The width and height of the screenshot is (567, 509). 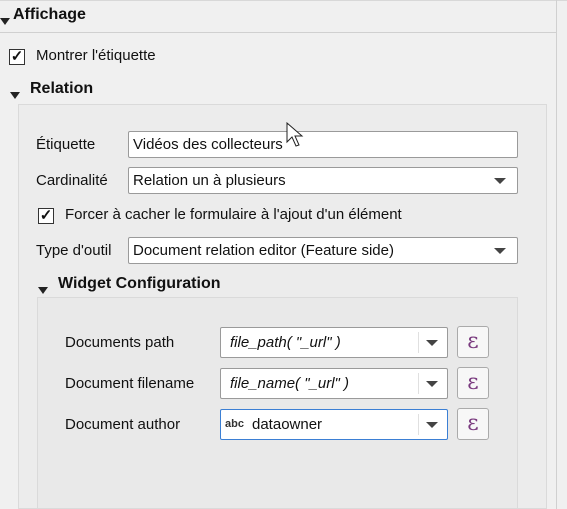 I want to click on label-field-label: Étiquette, so click(x=66, y=144).